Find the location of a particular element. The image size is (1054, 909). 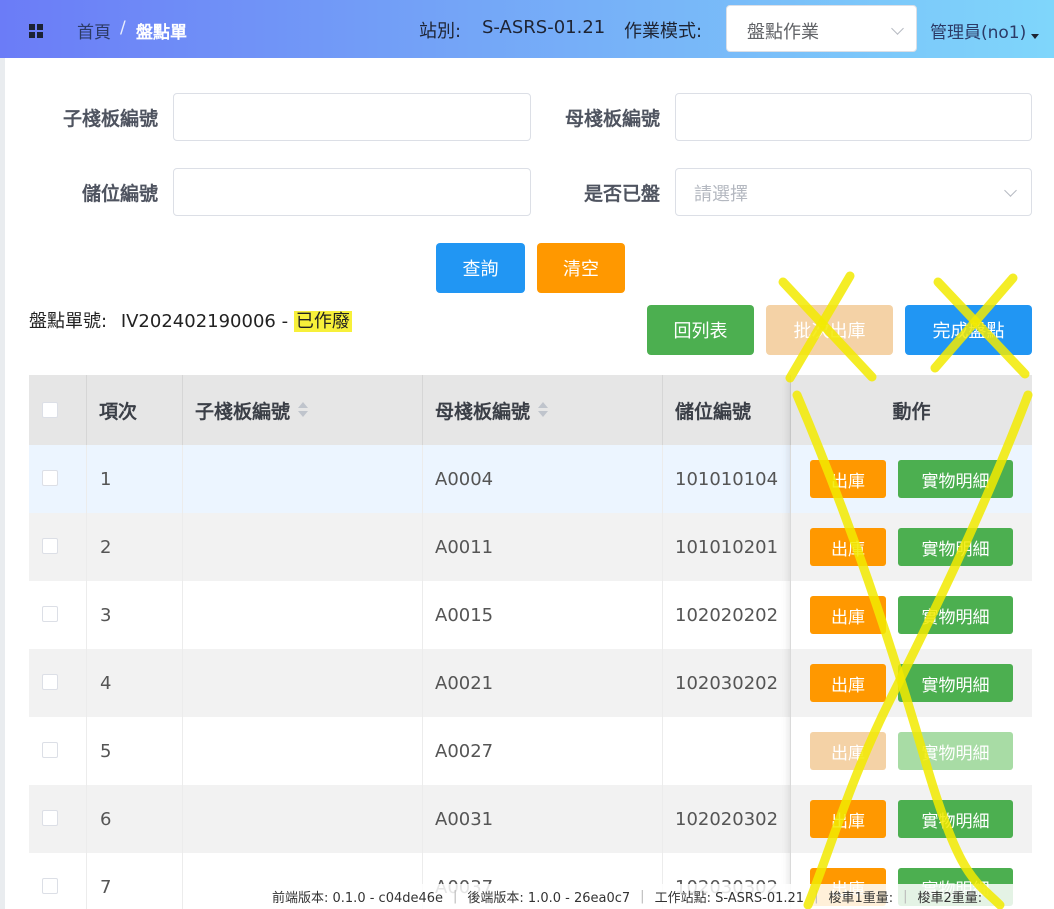

cell-location: 102030202 is located at coordinates (727, 683).